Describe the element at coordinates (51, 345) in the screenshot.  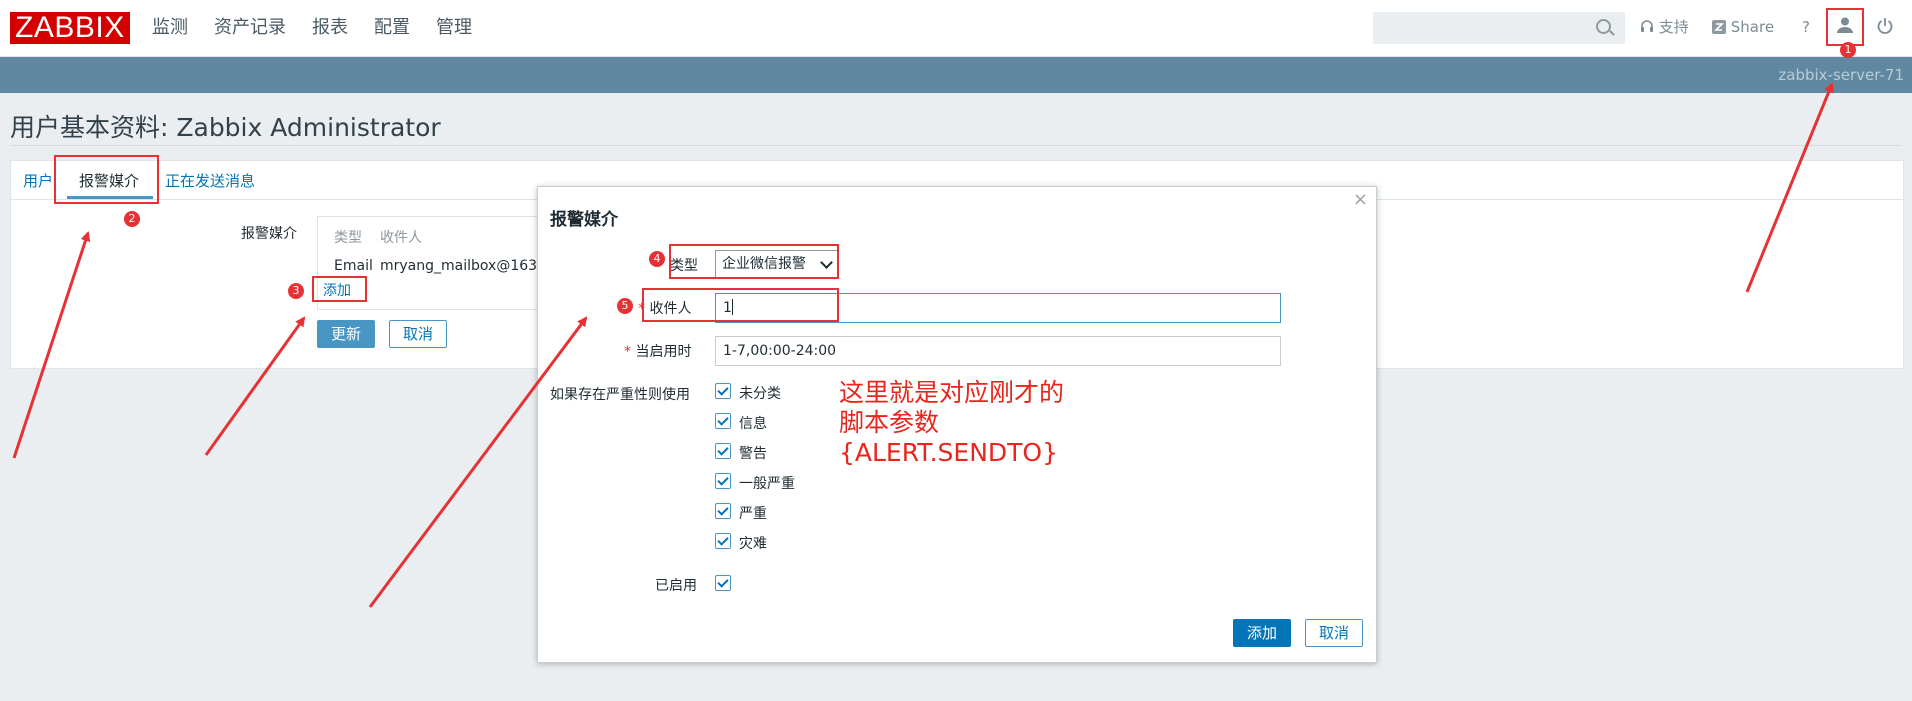
I see `arrow-to-media-tab` at that location.